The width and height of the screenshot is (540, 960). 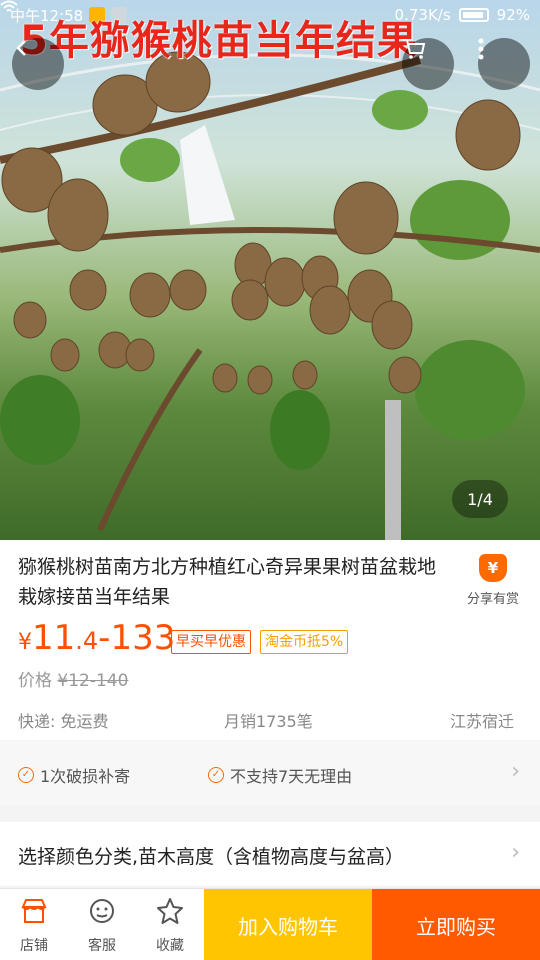 What do you see at coordinates (34, 946) in the screenshot?
I see `store-label: 店铺` at bounding box center [34, 946].